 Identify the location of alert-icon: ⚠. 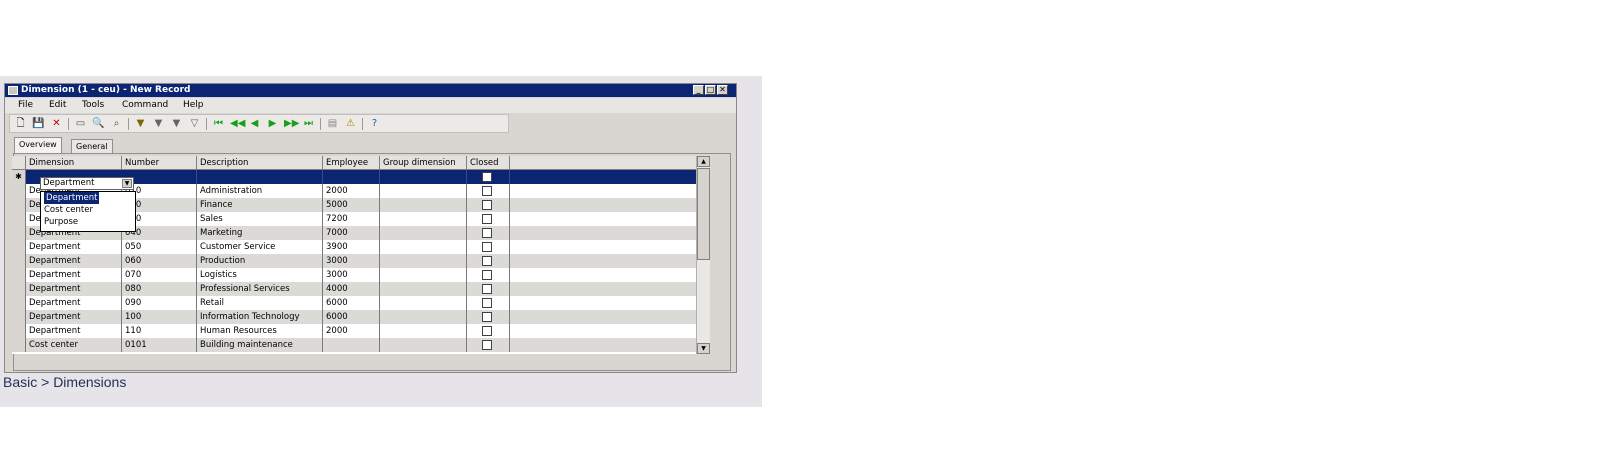
(350, 124).